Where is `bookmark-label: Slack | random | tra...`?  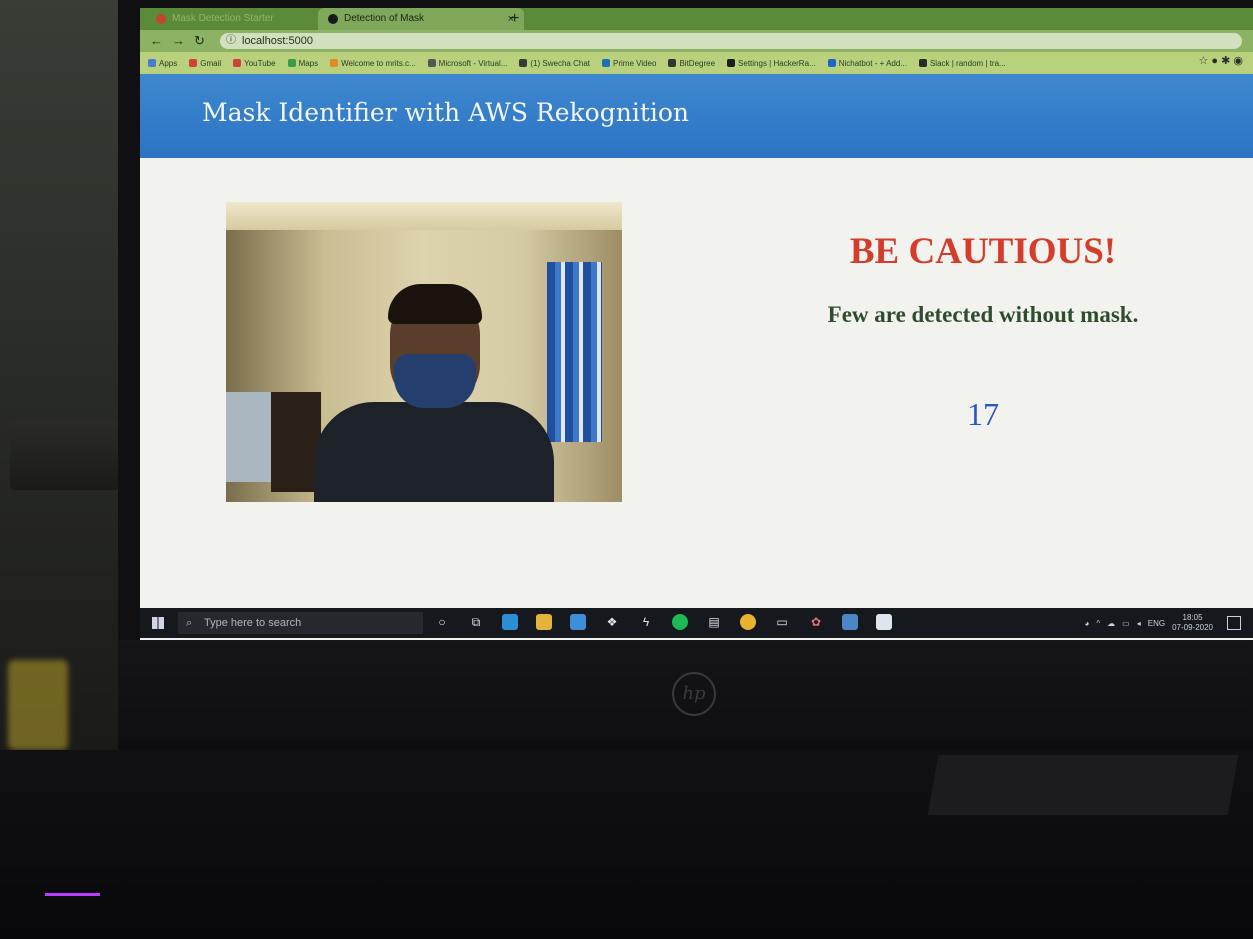
bookmark-label: Slack | random | tra... is located at coordinates (967, 63).